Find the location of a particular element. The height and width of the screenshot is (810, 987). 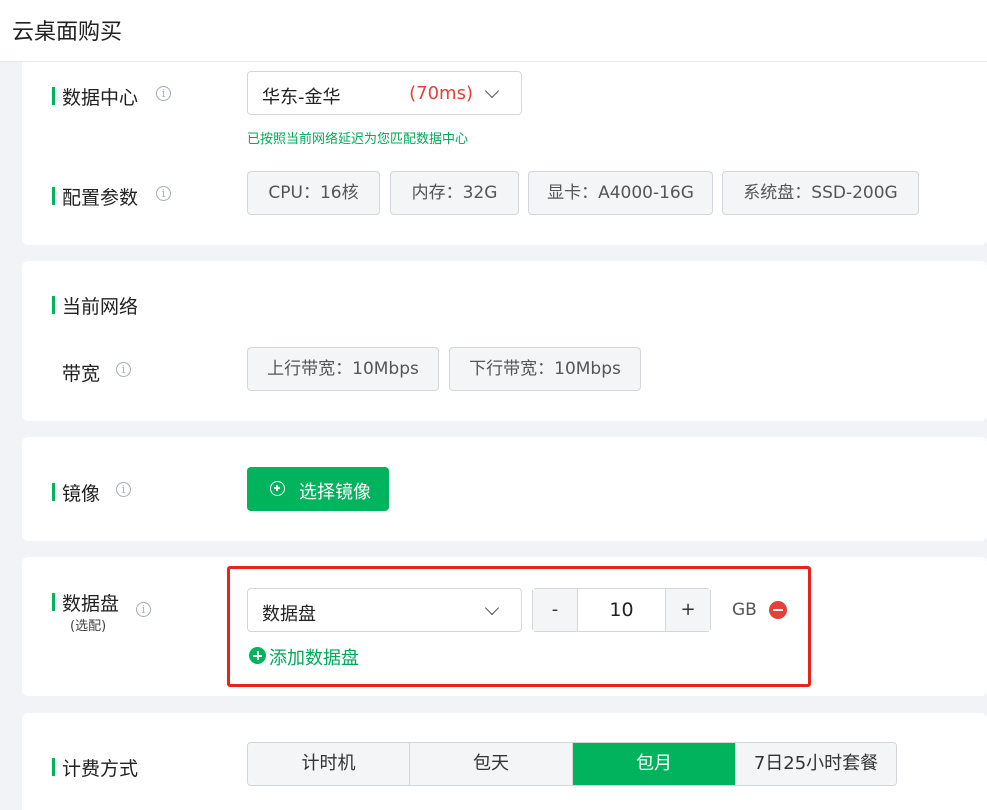

billing-option-hourly: 计时机 is located at coordinates (329, 764).